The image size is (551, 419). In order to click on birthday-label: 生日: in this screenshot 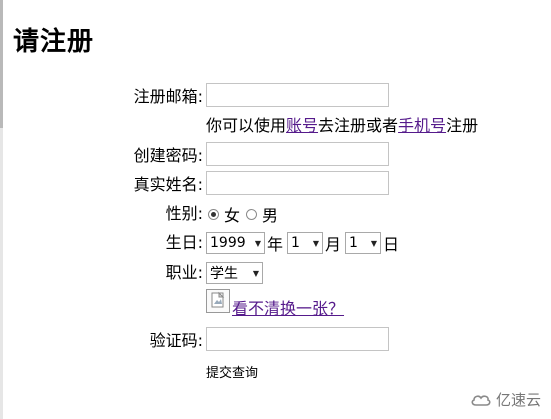, I will do `click(184, 242)`.